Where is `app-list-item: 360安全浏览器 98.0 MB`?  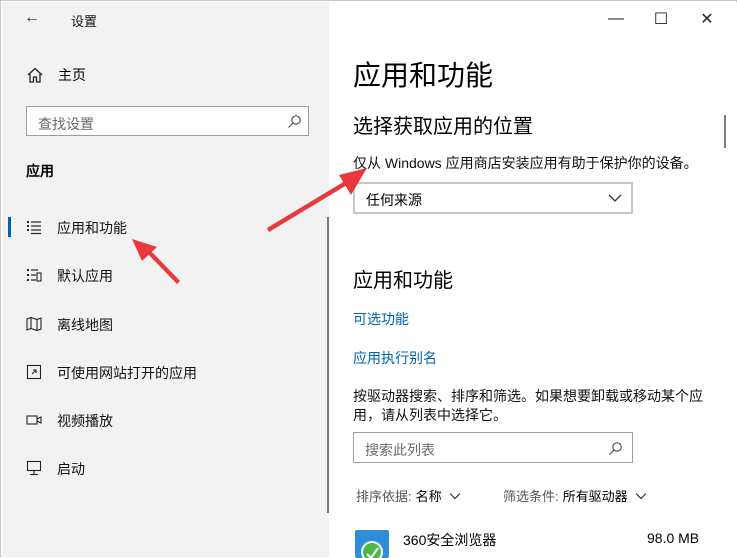
app-list-item: 360安全浏览器 98.0 MB is located at coordinates (541, 541).